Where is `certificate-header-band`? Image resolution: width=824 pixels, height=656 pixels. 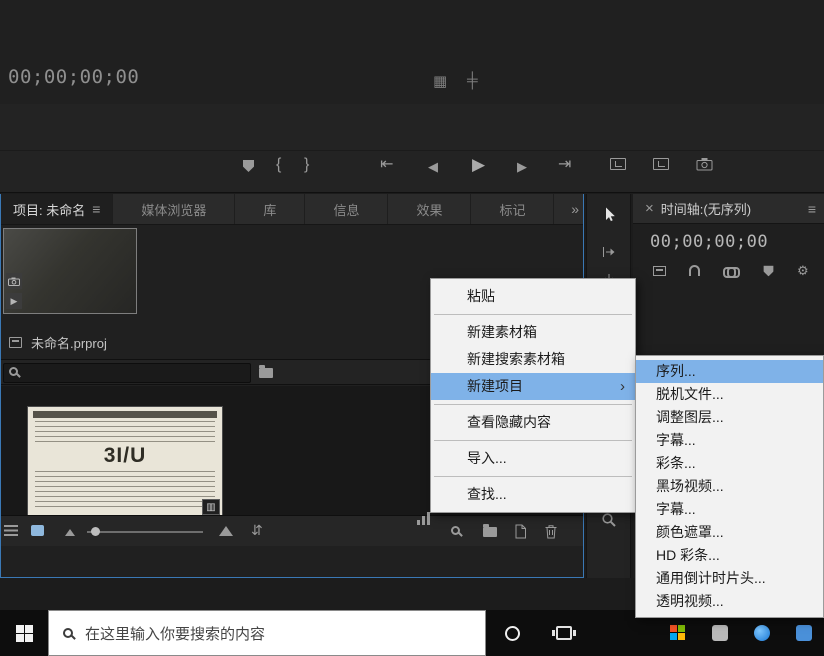 certificate-header-band is located at coordinates (125, 414).